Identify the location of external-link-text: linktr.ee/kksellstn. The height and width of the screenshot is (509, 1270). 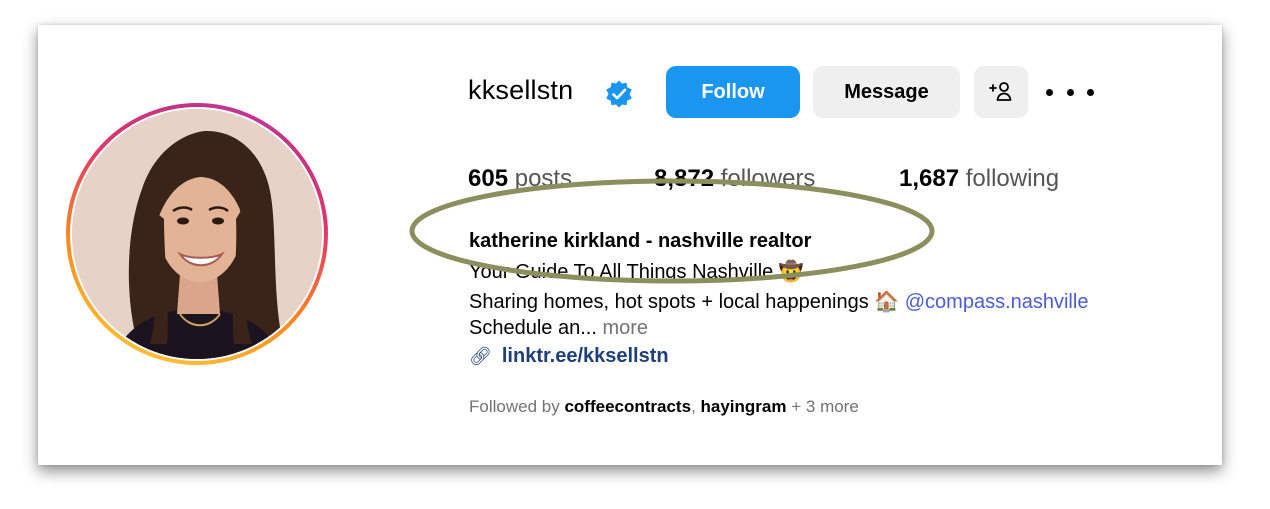
(585, 356).